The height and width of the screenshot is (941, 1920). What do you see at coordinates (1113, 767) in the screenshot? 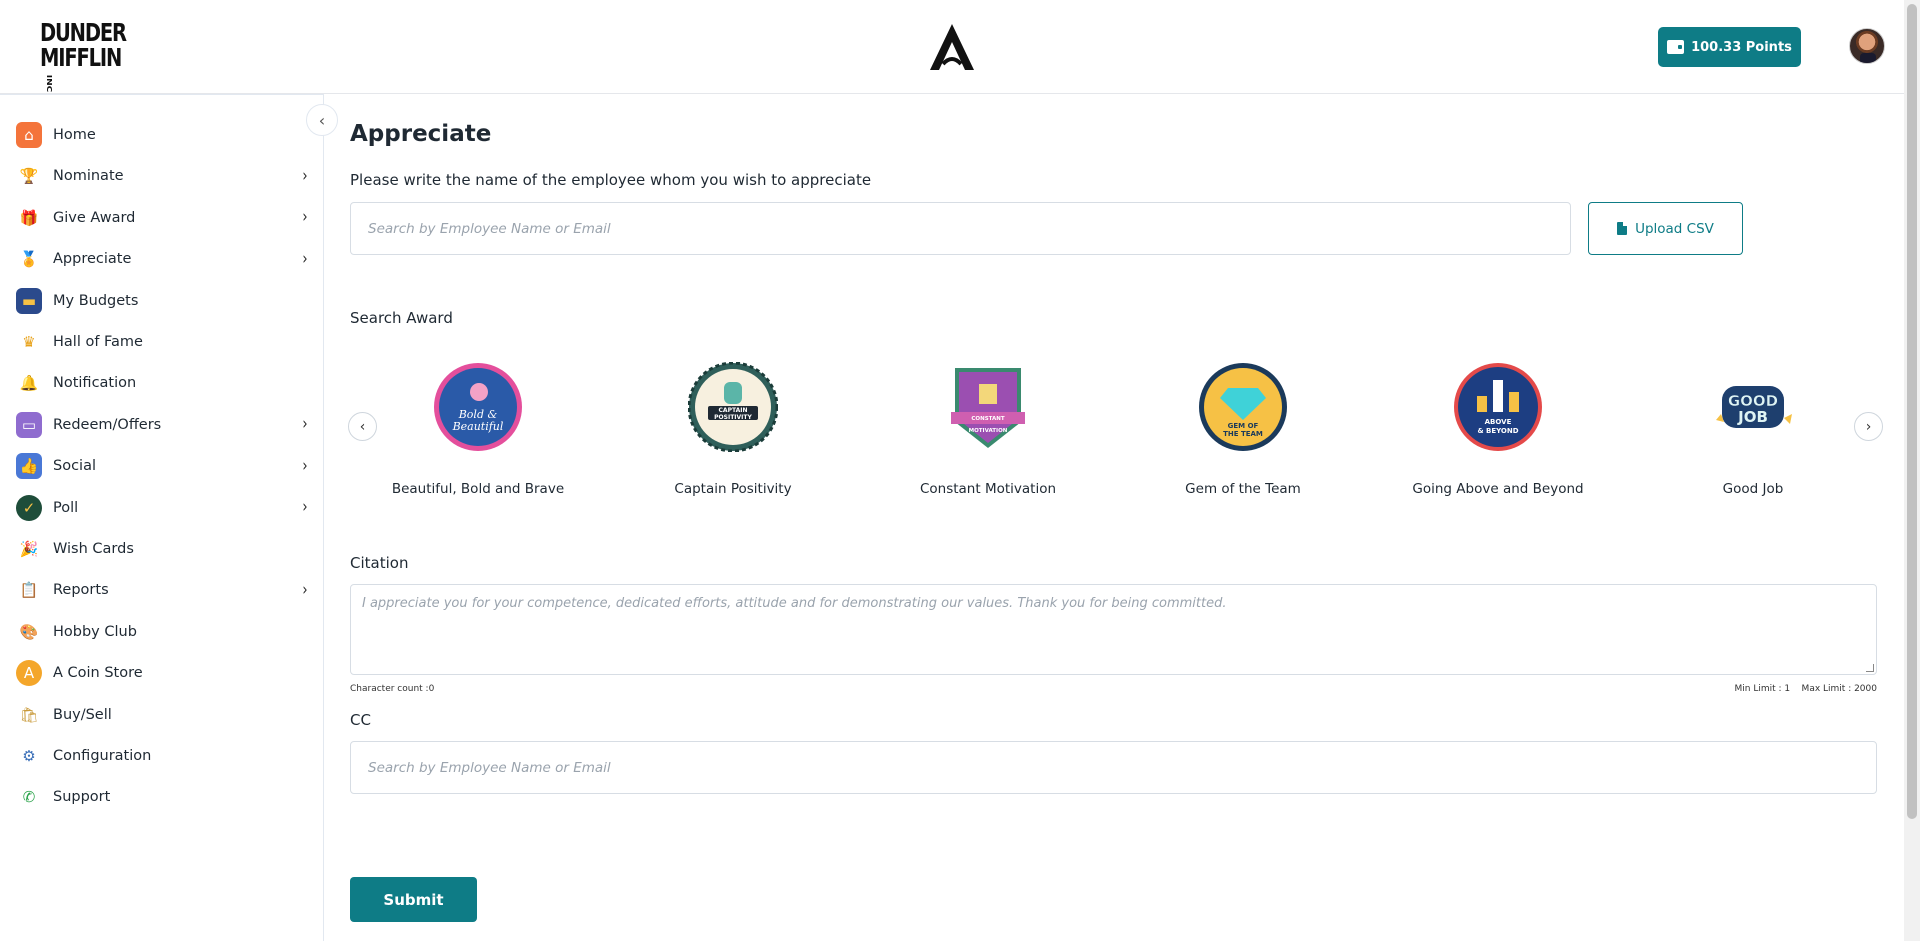
I see `cc-search-input: Search by Employee Name or Email` at bounding box center [1113, 767].